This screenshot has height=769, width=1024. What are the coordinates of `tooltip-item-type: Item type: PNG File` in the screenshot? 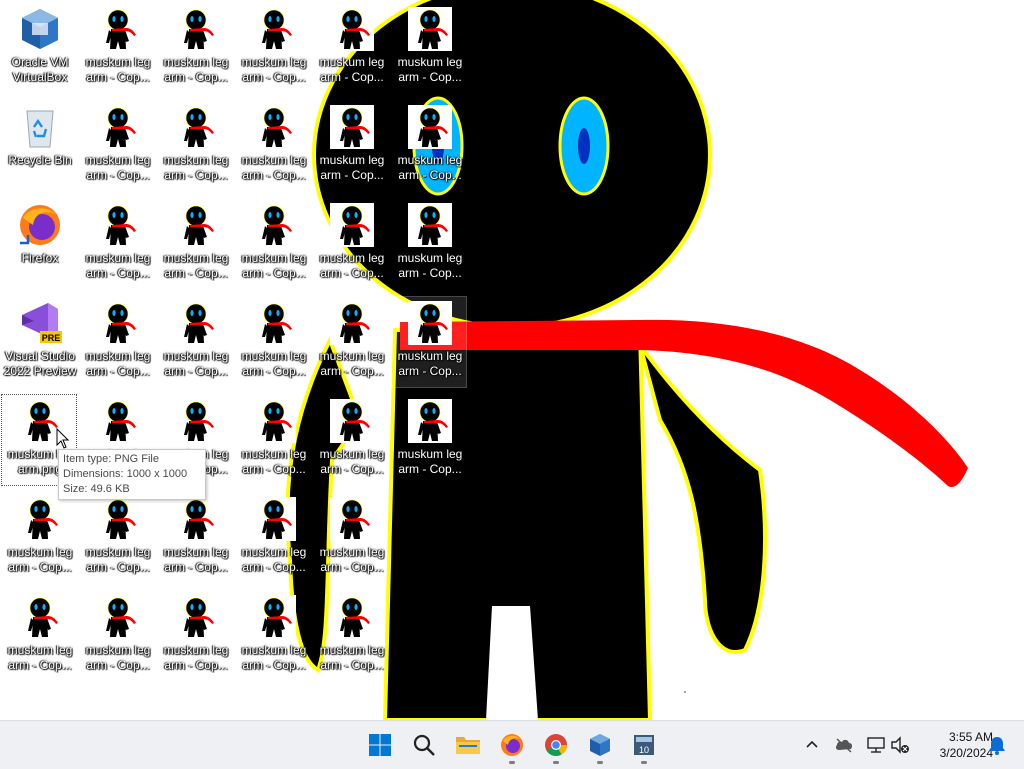 It's located at (111, 459).